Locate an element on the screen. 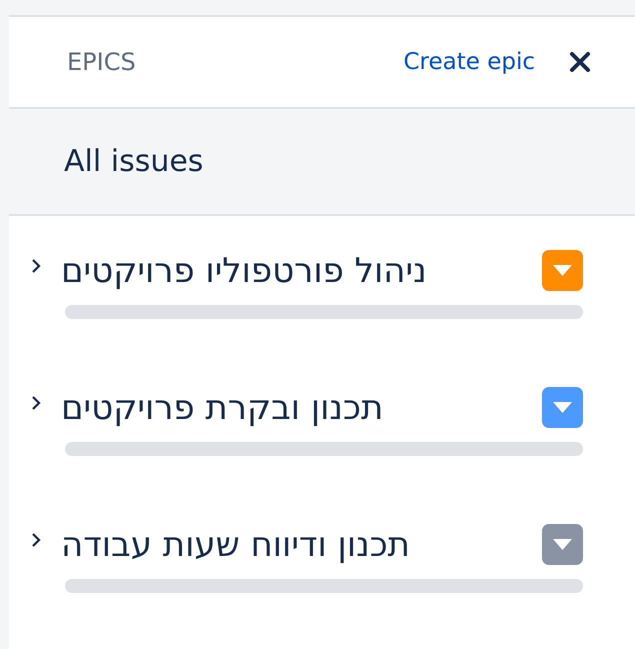 This screenshot has height=649, width=635. close-icon is located at coordinates (580, 62).